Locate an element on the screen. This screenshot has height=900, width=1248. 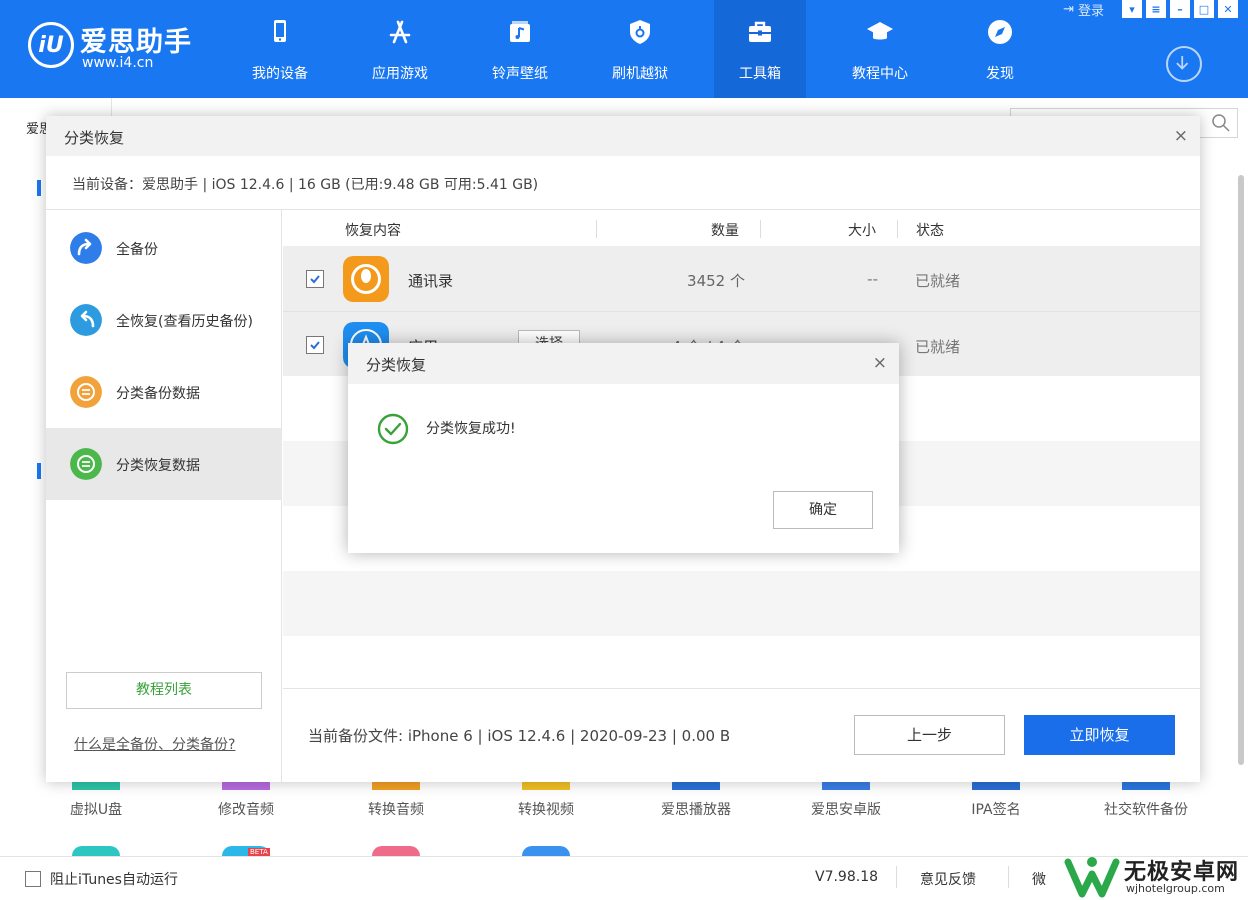
window-controls: ⇥ 登录 ▾ ≡ – □ ✕ is located at coordinates (1150, 9).